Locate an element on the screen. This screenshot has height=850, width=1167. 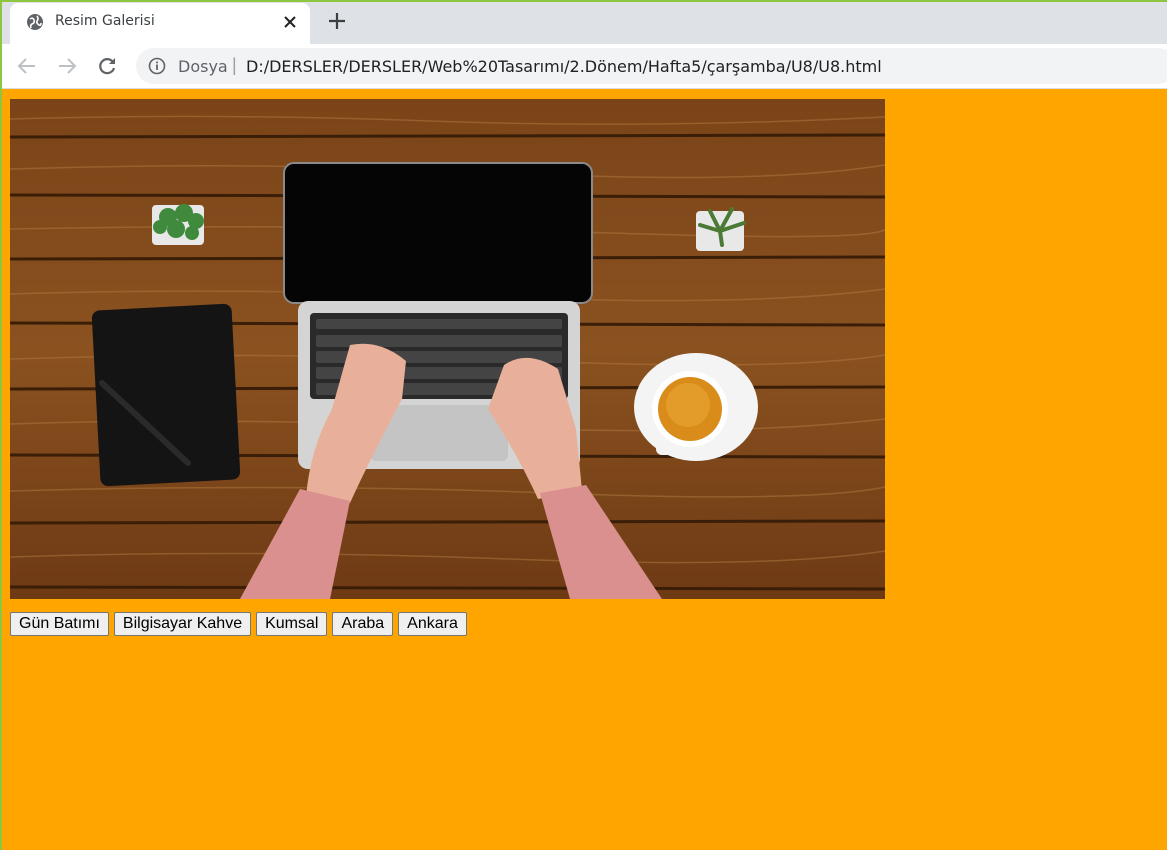
computer-coffee-button: Bilgisayar Kahve is located at coordinates (182, 624).